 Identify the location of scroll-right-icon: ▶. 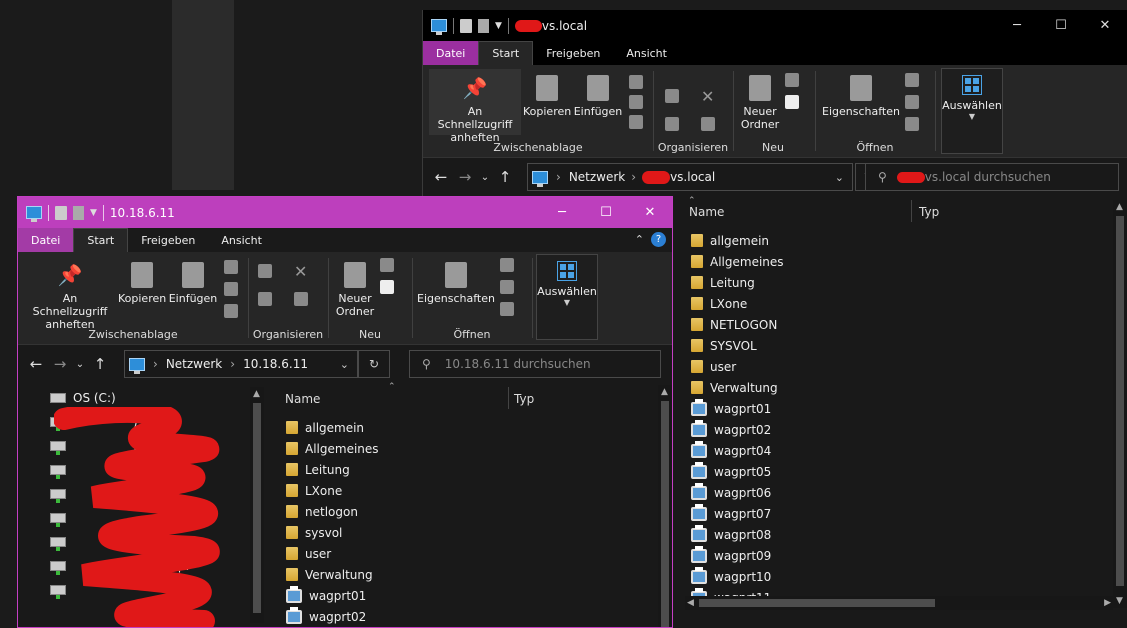
(1107, 603).